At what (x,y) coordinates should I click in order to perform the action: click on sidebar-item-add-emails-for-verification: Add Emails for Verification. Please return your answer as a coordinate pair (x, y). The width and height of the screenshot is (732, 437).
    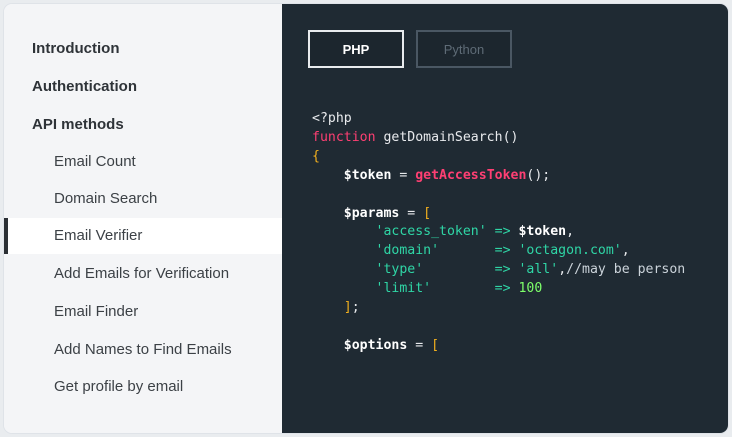
    Looking at the image, I should click on (143, 274).